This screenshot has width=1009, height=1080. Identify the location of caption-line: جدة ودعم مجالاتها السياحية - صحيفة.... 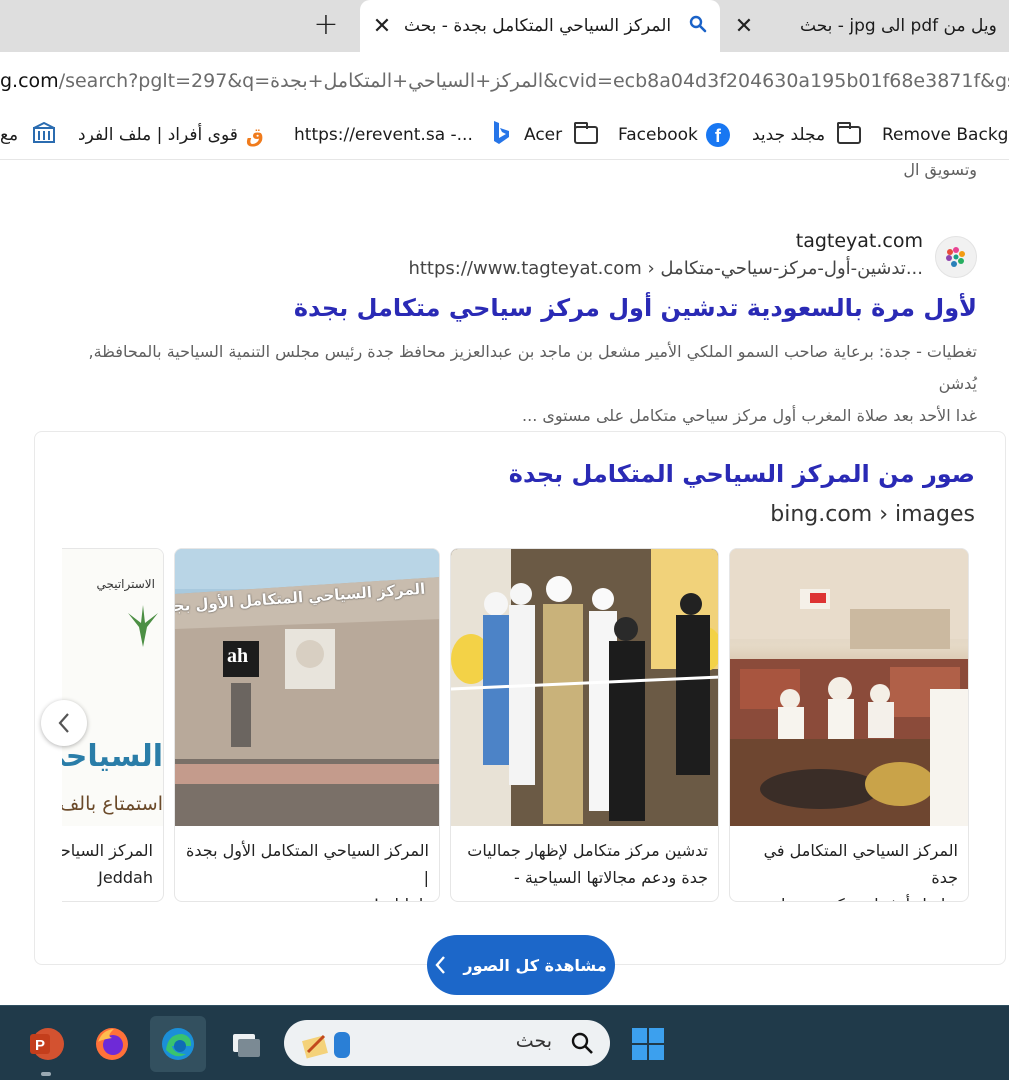
(610, 884).